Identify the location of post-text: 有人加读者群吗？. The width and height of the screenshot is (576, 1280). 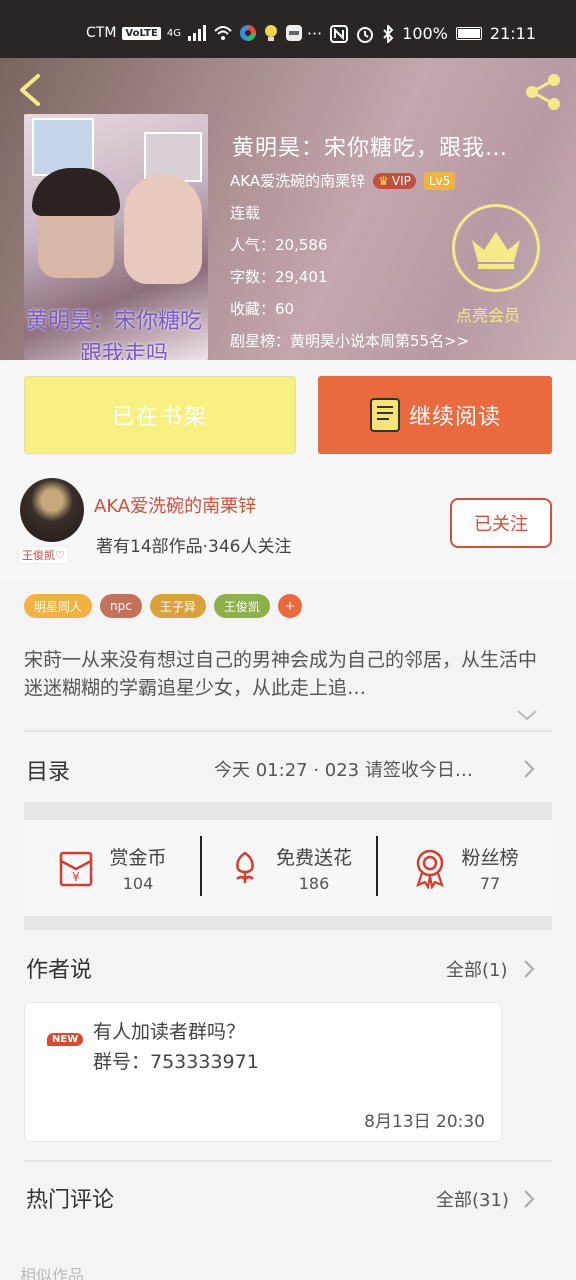
(169, 1032).